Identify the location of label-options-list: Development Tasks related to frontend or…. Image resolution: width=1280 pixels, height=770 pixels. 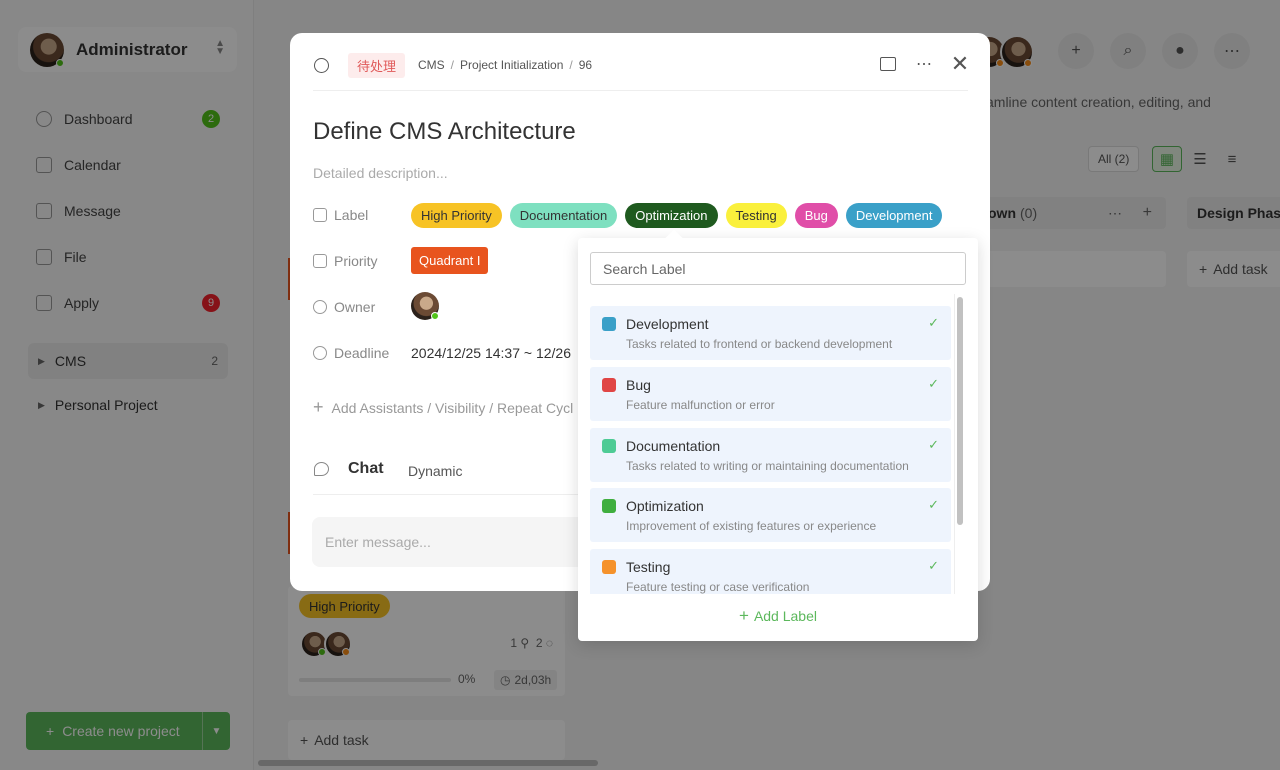
(778, 444).